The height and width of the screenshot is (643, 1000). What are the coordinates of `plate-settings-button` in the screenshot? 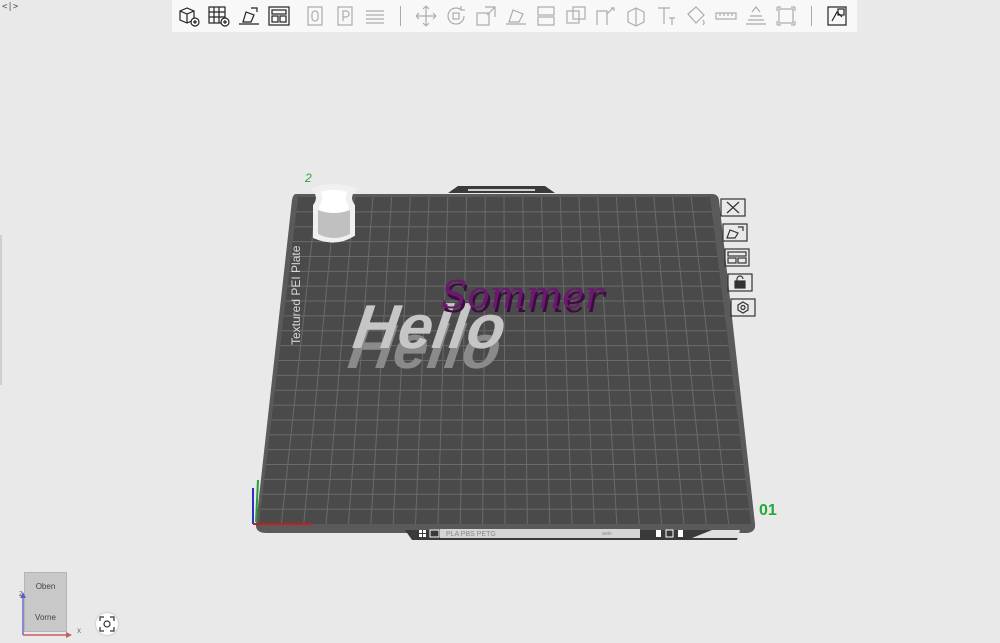 It's located at (743, 307).